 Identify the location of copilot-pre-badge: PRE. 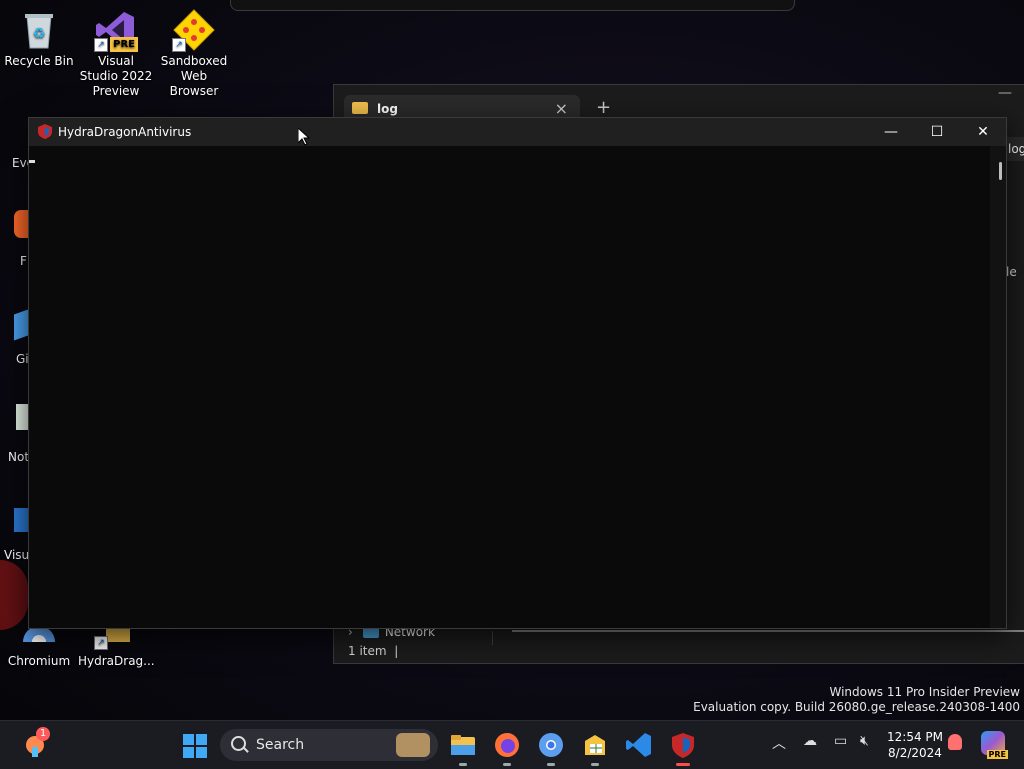
(997, 754).